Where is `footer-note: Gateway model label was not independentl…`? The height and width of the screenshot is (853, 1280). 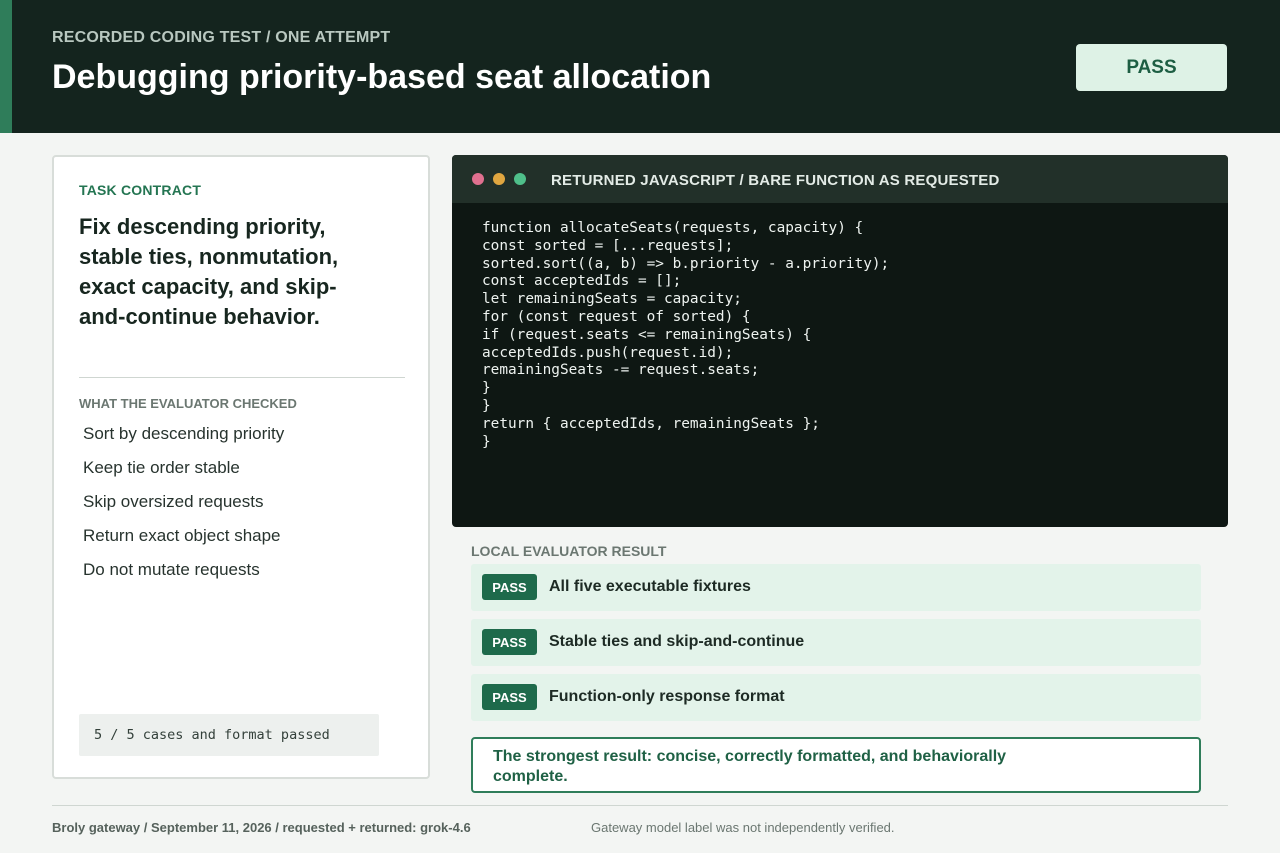 footer-note: Gateway model label was not independentl… is located at coordinates (743, 827).